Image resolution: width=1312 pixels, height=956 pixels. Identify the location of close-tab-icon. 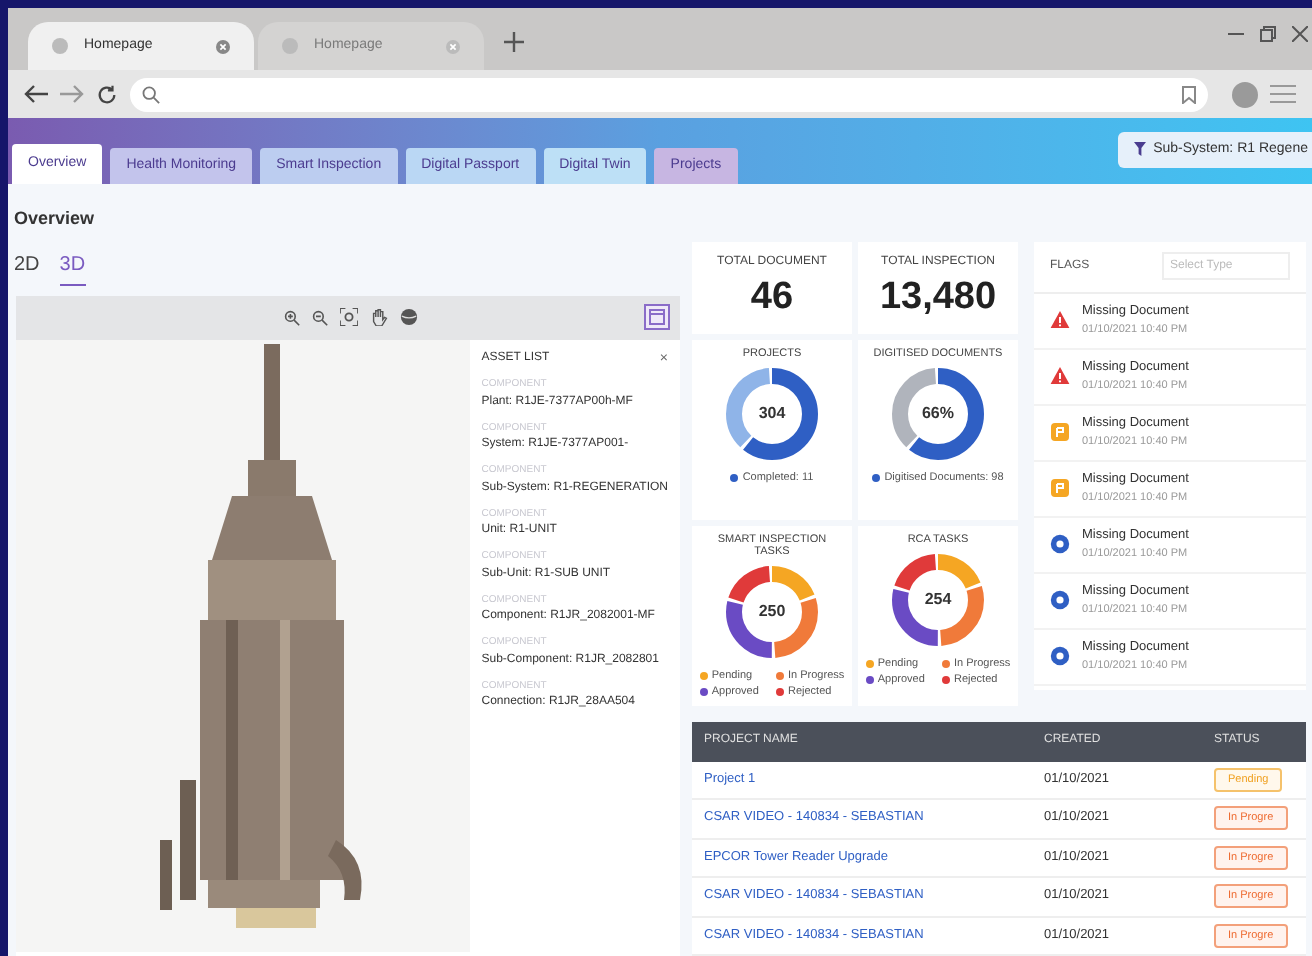
(223, 46).